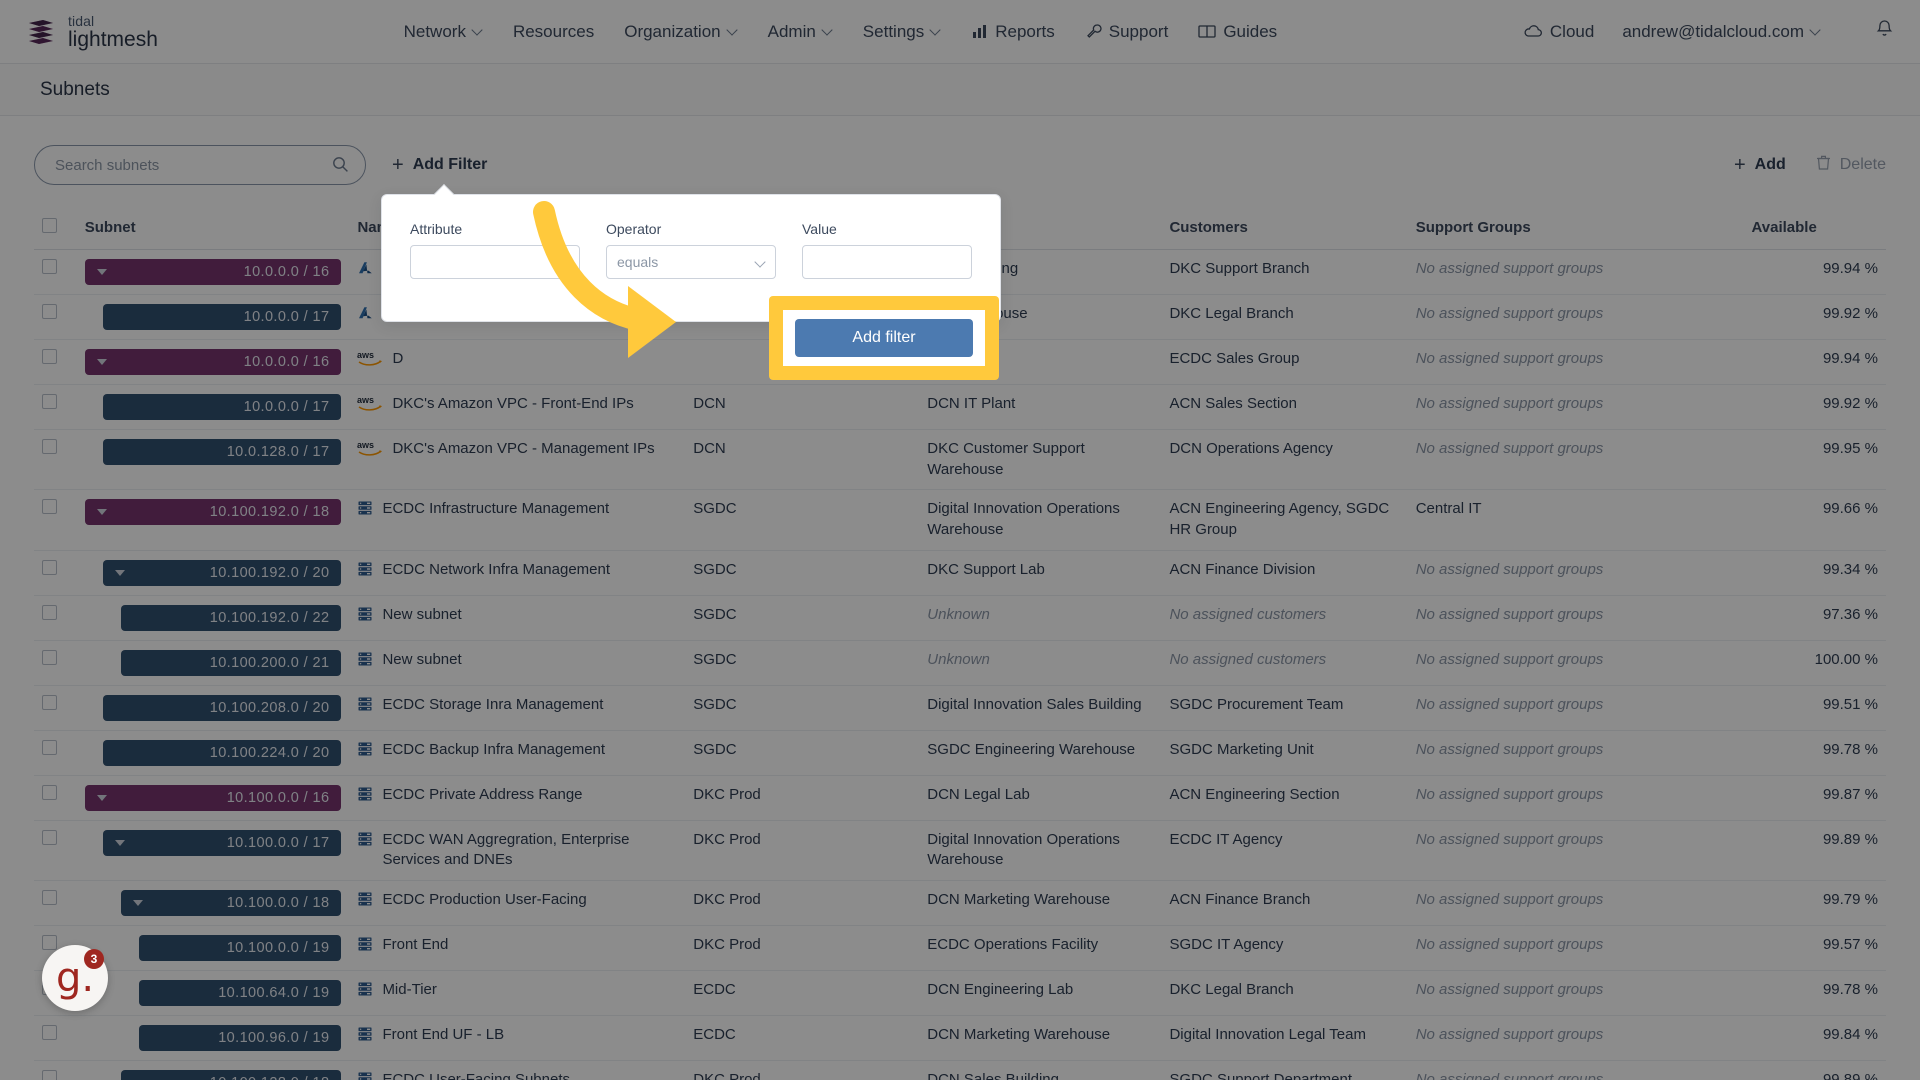 This screenshot has height=1080, width=1920. What do you see at coordinates (1013, 32) in the screenshot?
I see `nav-item-reports: Reports` at bounding box center [1013, 32].